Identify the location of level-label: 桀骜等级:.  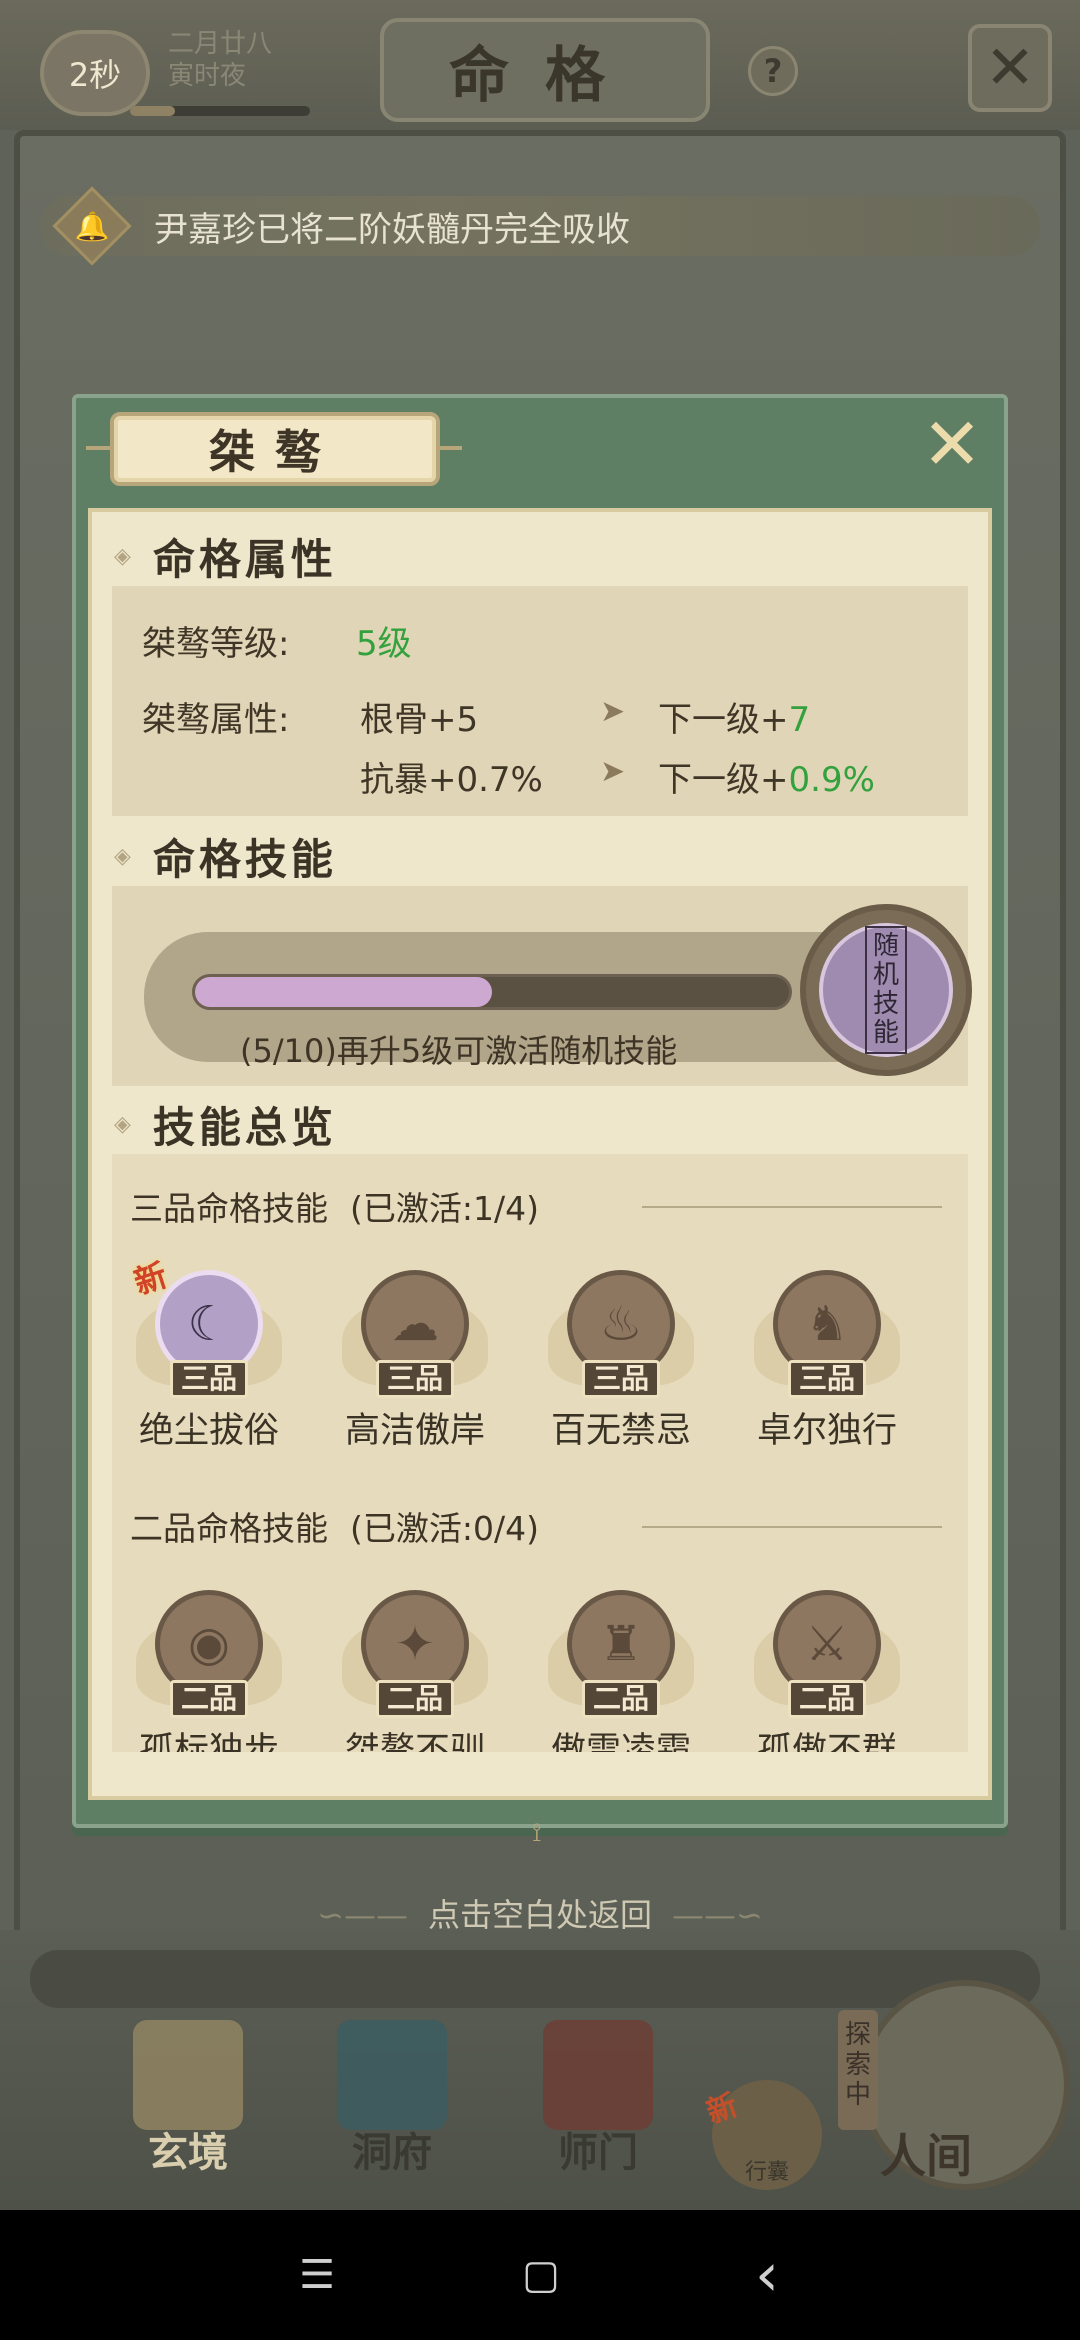
(216, 644).